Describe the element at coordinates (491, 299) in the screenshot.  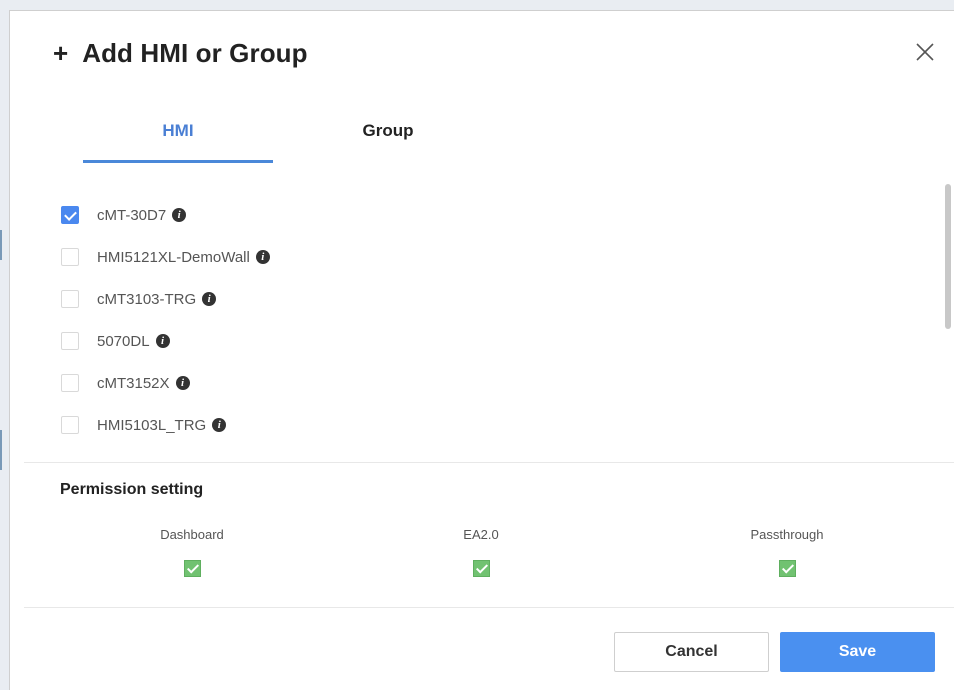
I see `list-item: cMT3103-TRG i` at that location.